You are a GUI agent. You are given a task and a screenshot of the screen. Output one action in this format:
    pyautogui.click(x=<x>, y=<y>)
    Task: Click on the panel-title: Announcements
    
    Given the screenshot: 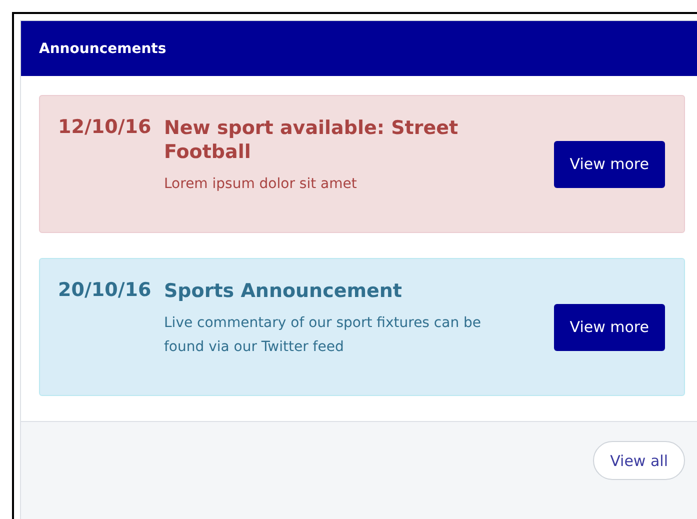 What is the action you would take?
    pyautogui.click(x=359, y=48)
    